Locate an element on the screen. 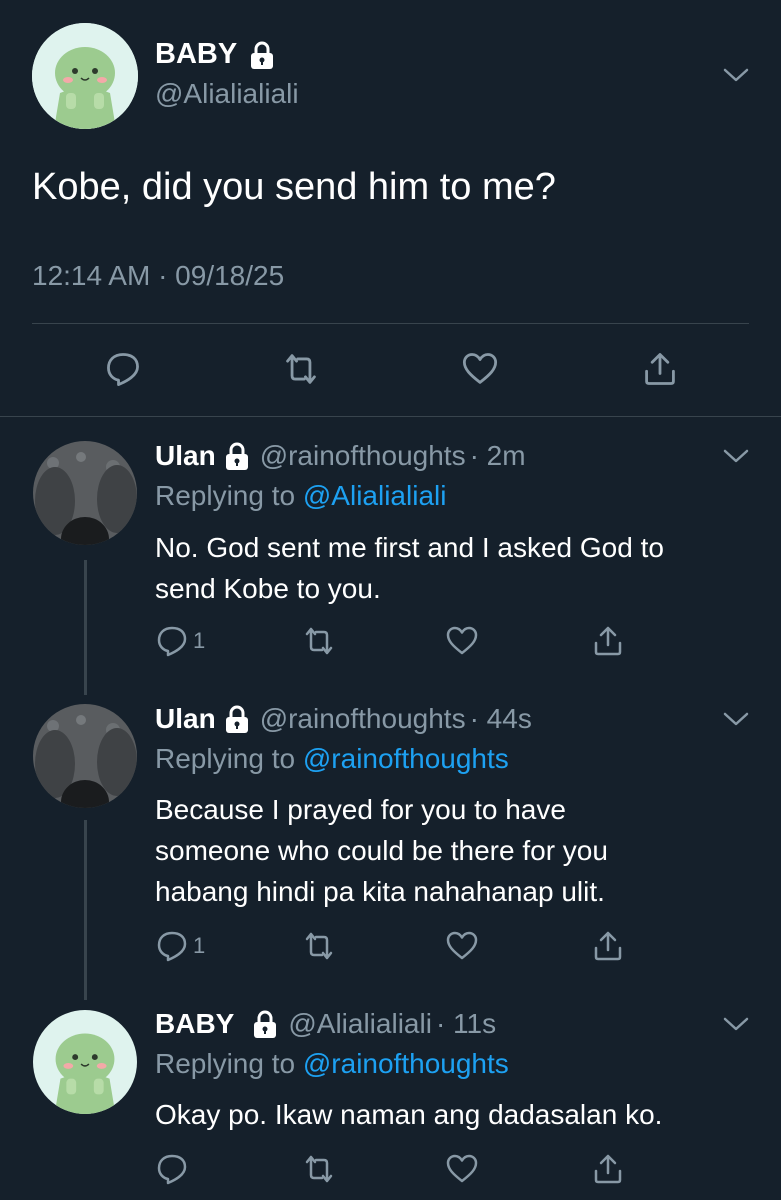 The height and width of the screenshot is (1200, 781). reply-time: · 11s is located at coordinates (466, 1024).